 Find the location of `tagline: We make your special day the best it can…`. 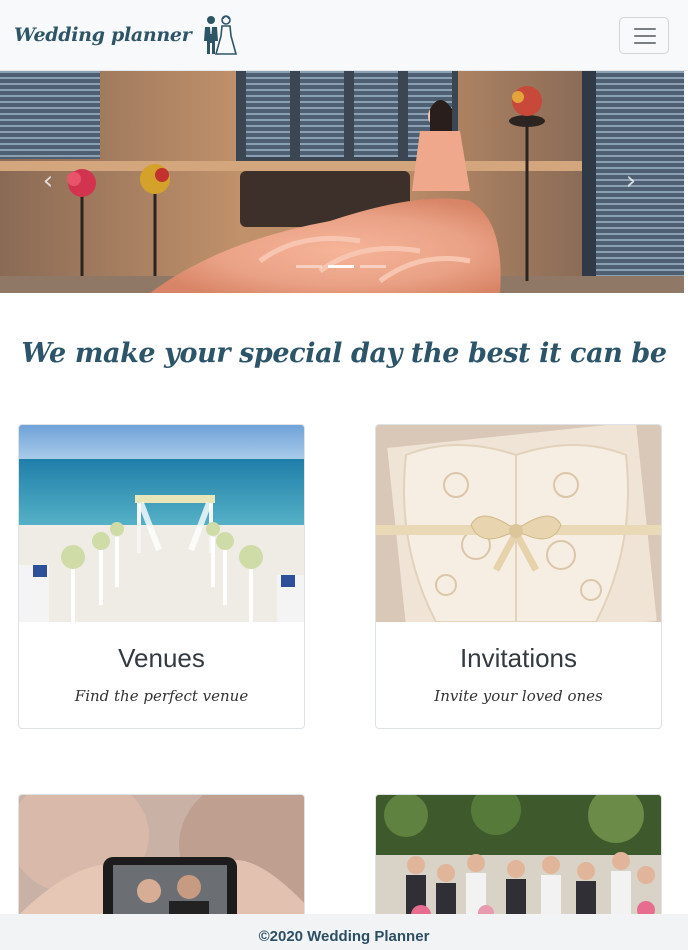

tagline: We make your special day the best it can… is located at coordinates (344, 353).